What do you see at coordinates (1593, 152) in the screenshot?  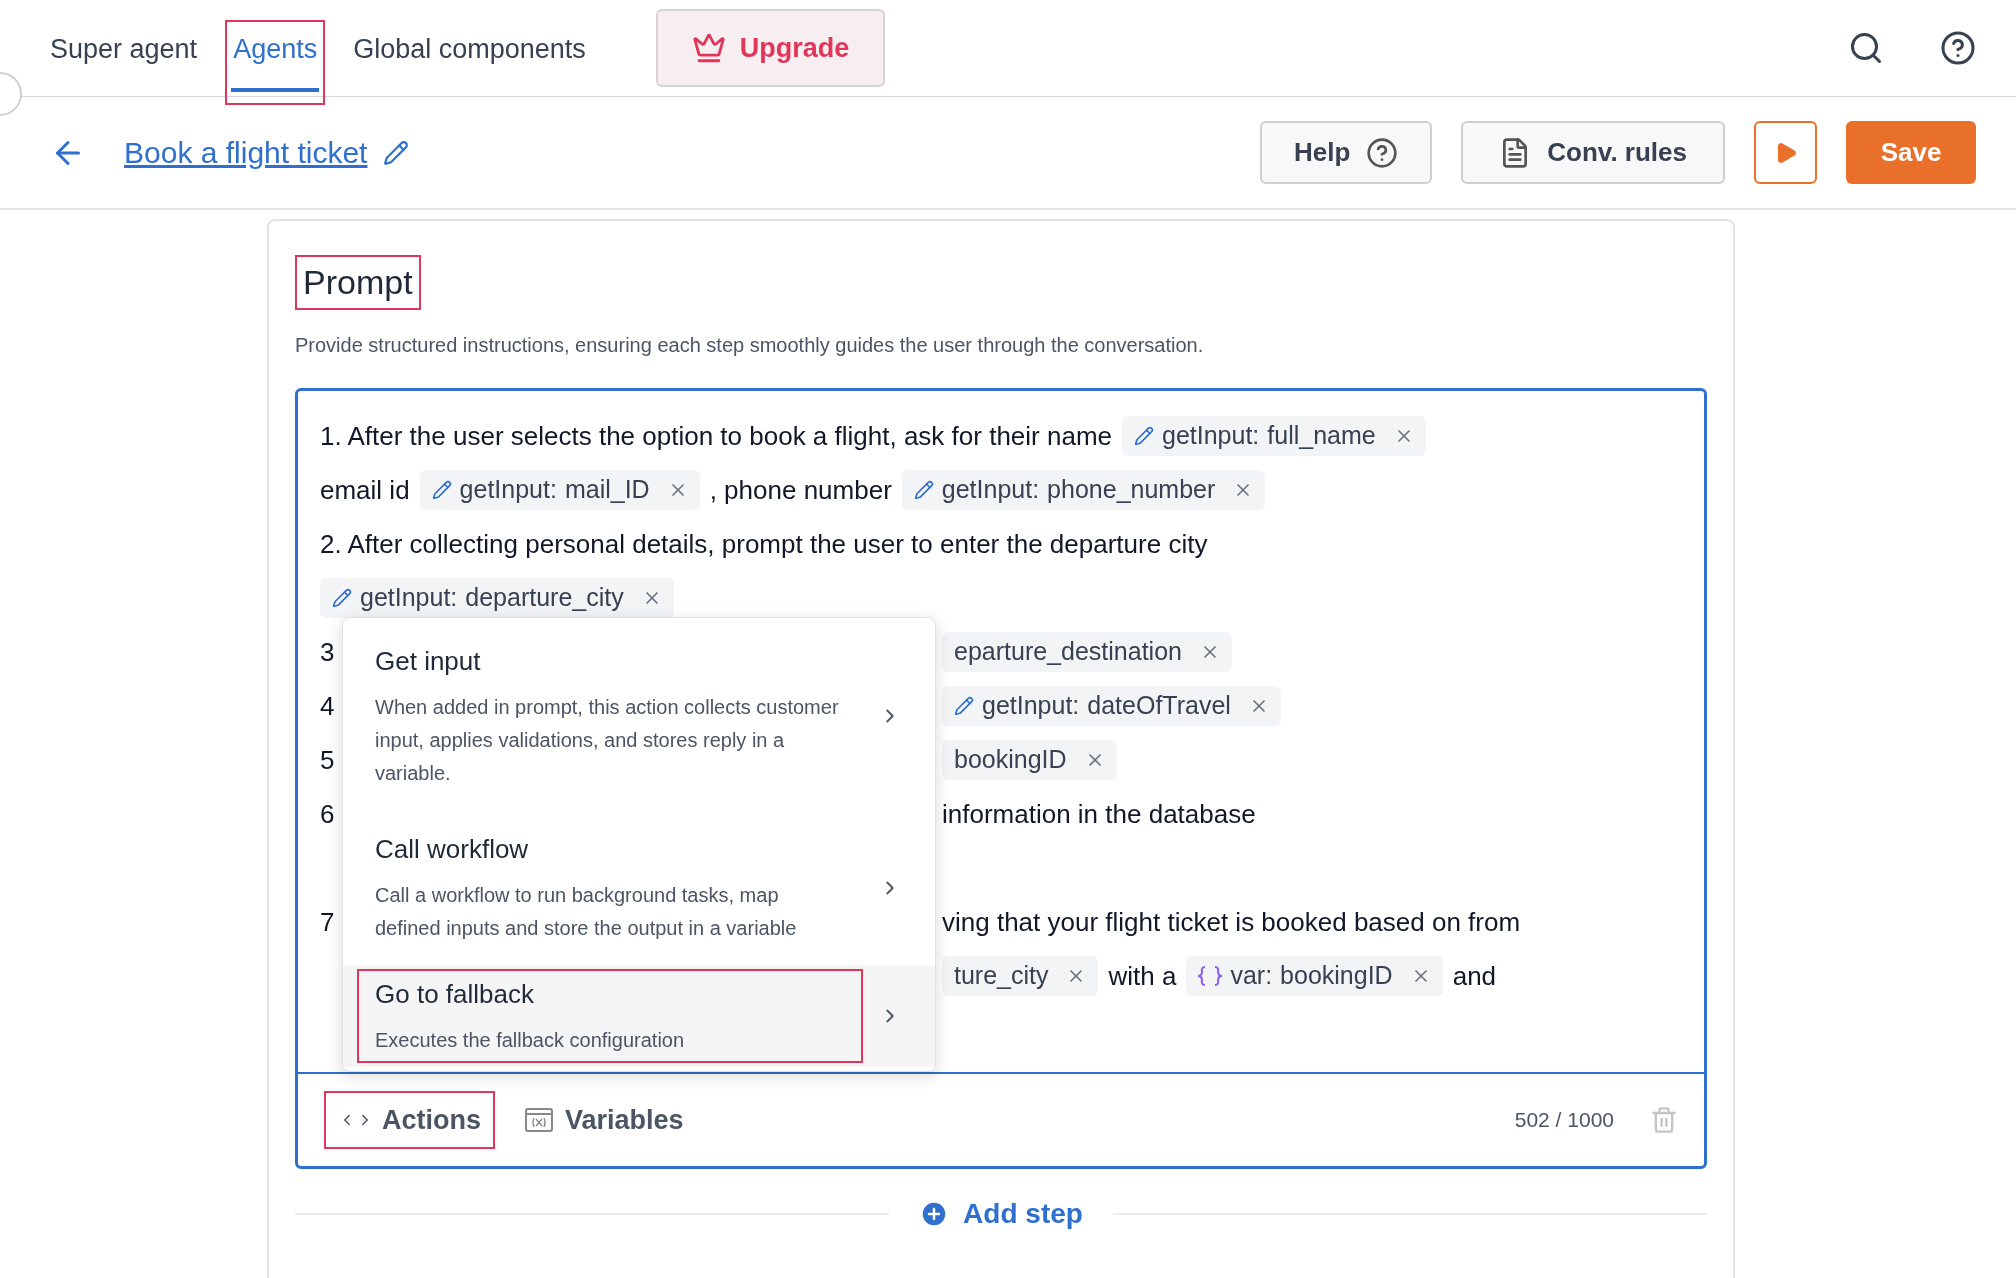 I see `conv-rules-button: Conv. rules` at bounding box center [1593, 152].